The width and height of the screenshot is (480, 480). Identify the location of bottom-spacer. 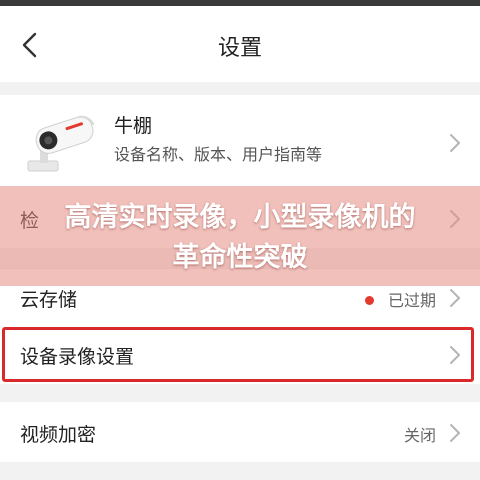
(240, 476).